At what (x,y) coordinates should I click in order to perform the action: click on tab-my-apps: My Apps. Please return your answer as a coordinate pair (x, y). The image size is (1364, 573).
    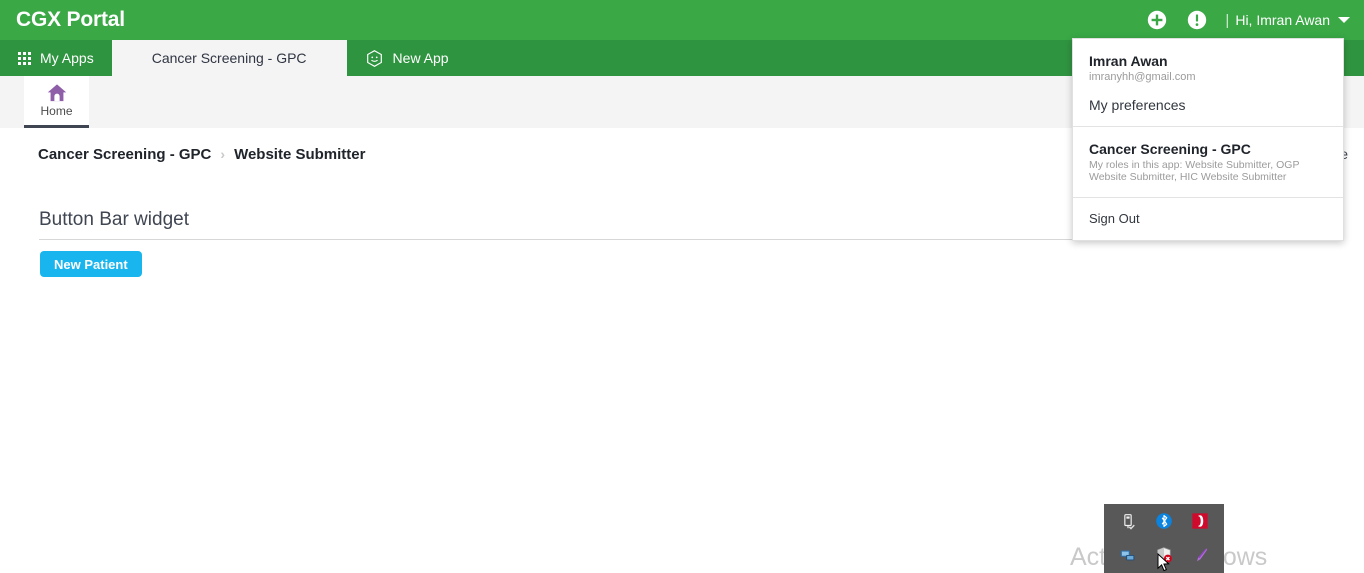
    Looking at the image, I should click on (56, 58).